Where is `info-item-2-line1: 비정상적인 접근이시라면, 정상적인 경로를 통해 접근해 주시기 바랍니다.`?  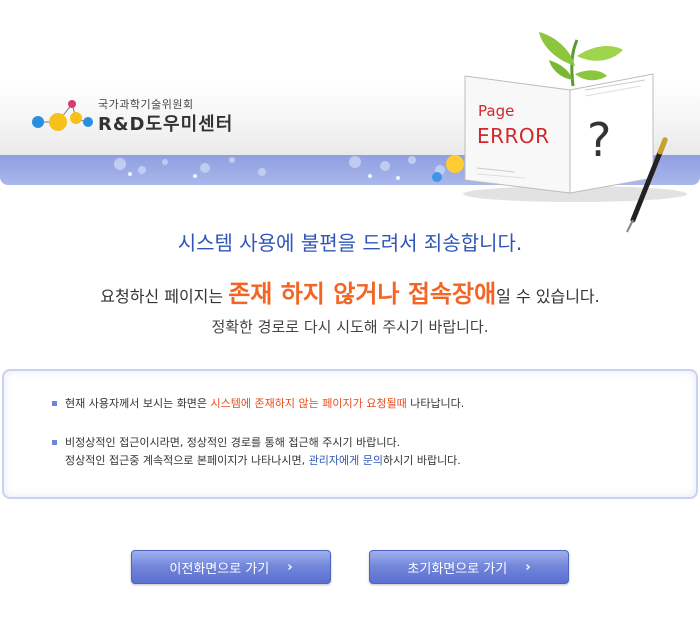 info-item-2-line1: 비정상적인 접근이시라면, 정상적인 경로를 통해 접근해 주시기 바랍니다. is located at coordinates (233, 442).